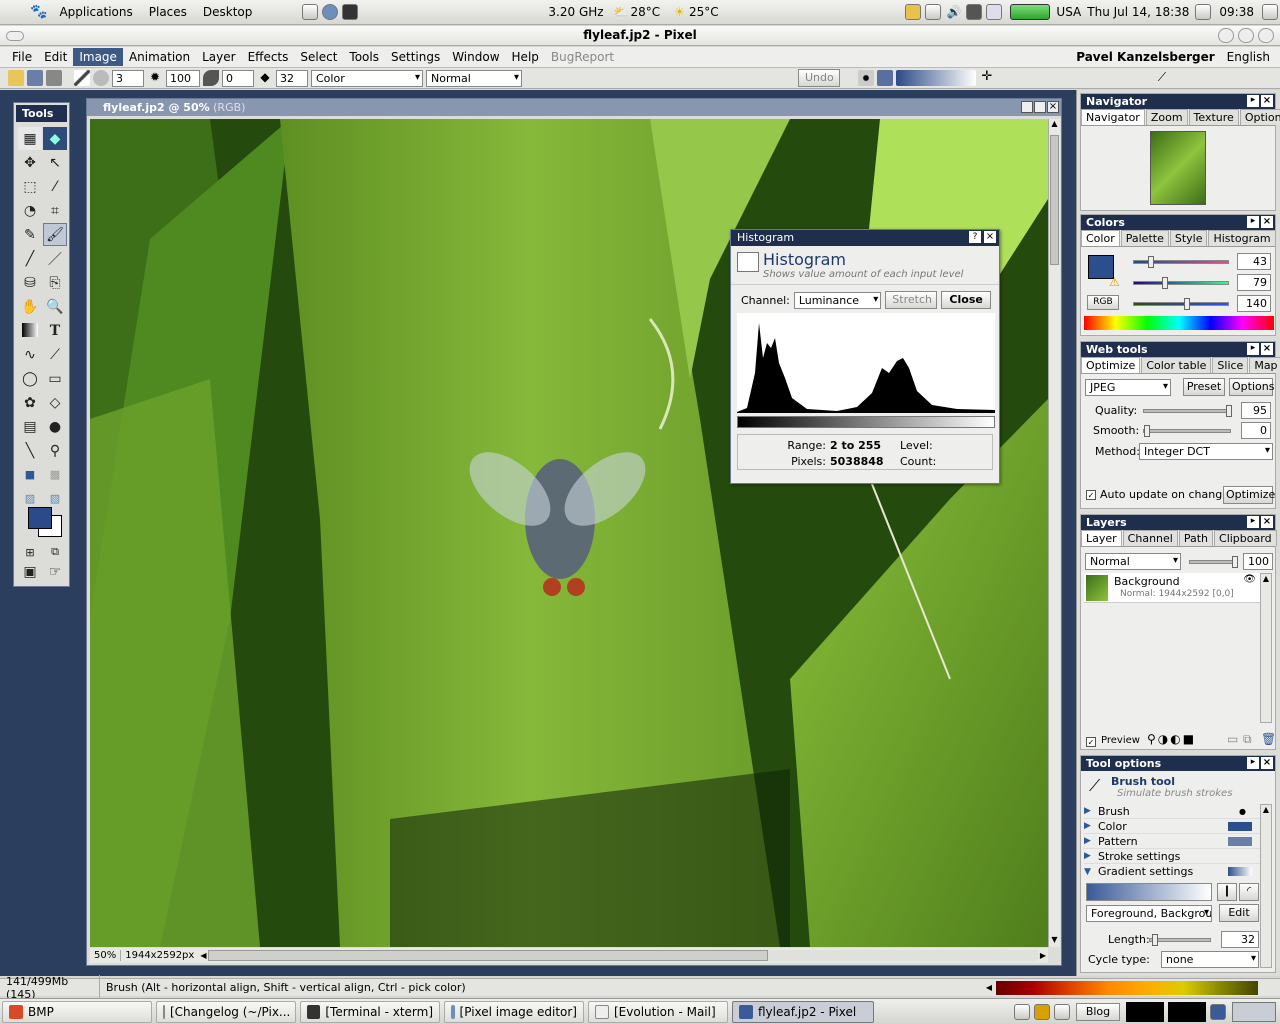 Image resolution: width=1280 pixels, height=1024 pixels. Describe the element at coordinates (1266, 648) in the screenshot. I see `layers-scrollbar: ▲` at that location.